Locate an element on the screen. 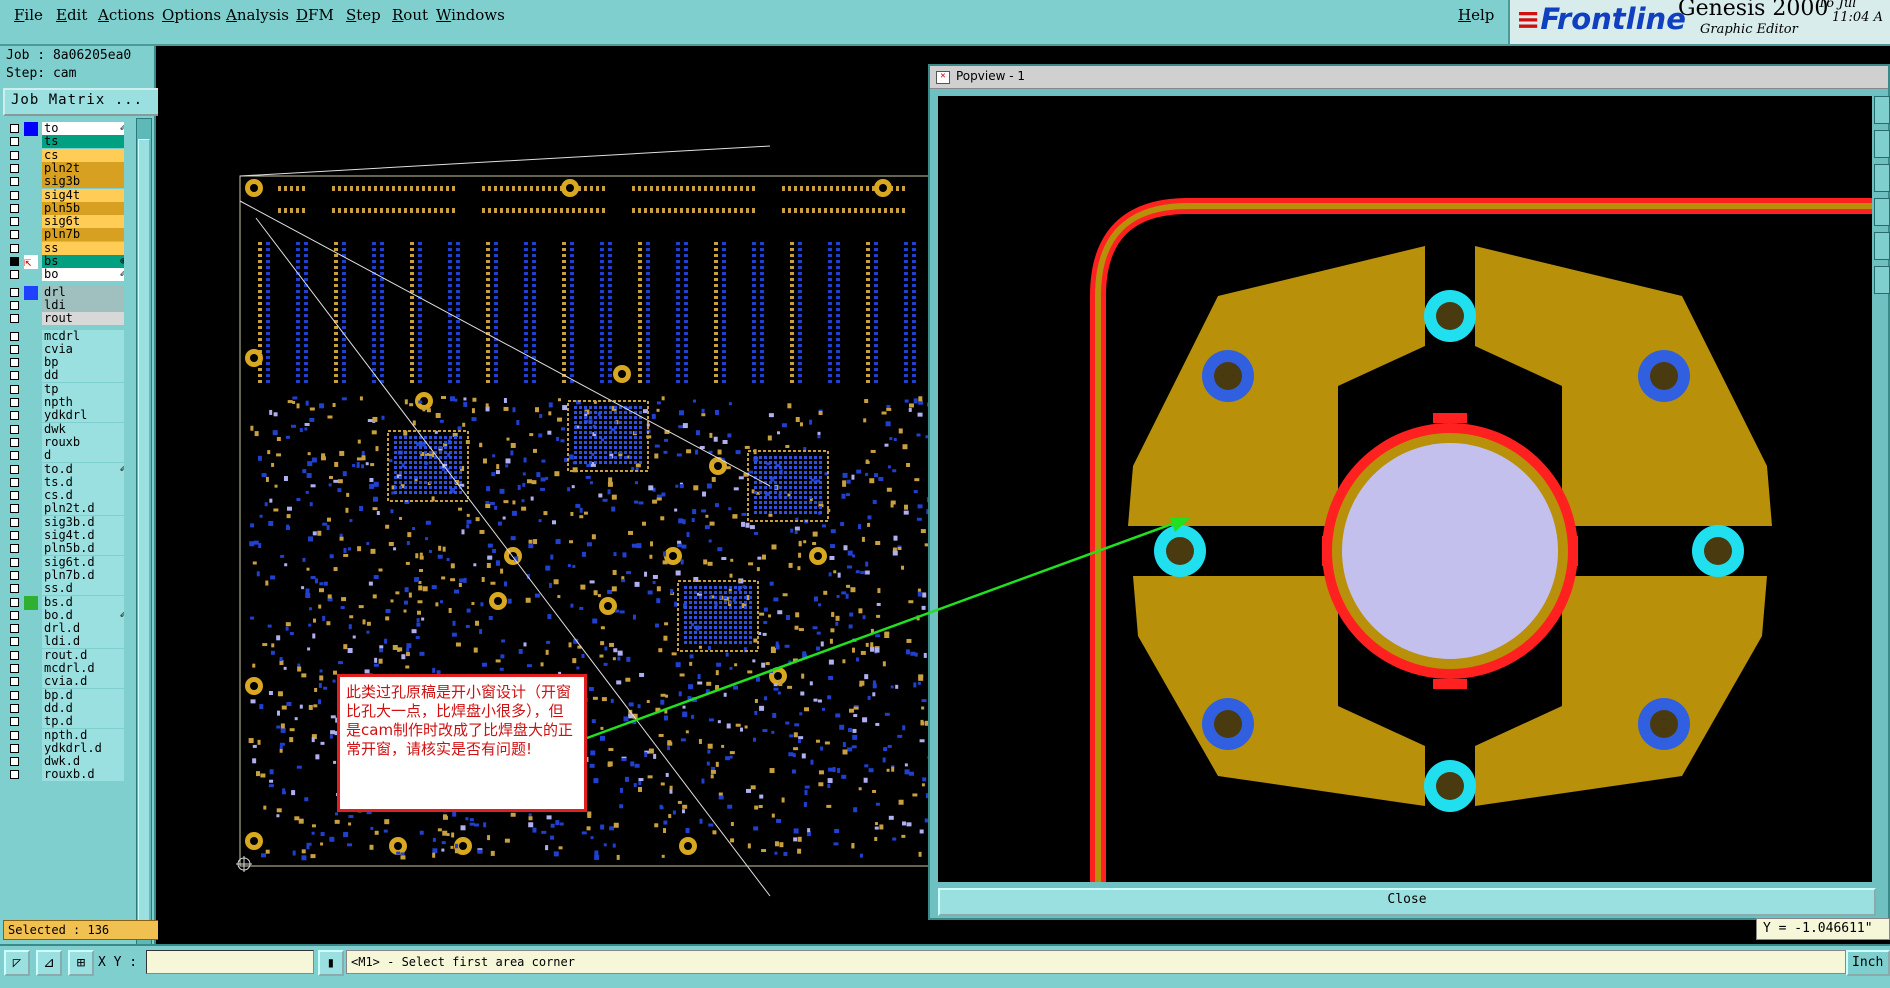  layer-name: cvia is located at coordinates (83, 349).